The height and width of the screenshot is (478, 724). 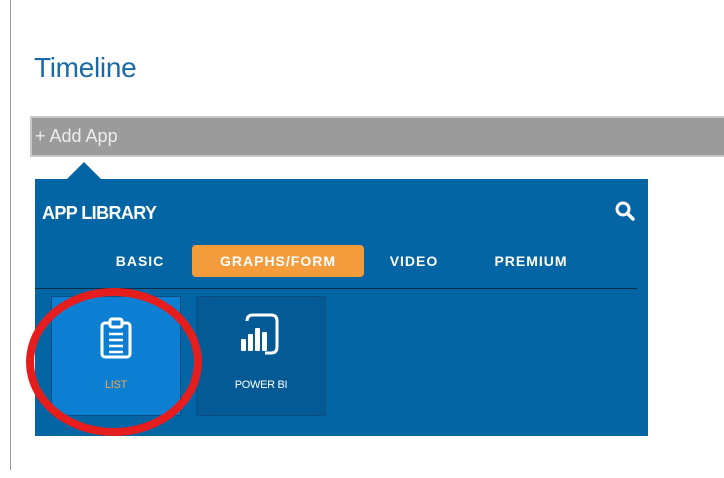 I want to click on app-library-title: APP LIBRARY, so click(x=99, y=213).